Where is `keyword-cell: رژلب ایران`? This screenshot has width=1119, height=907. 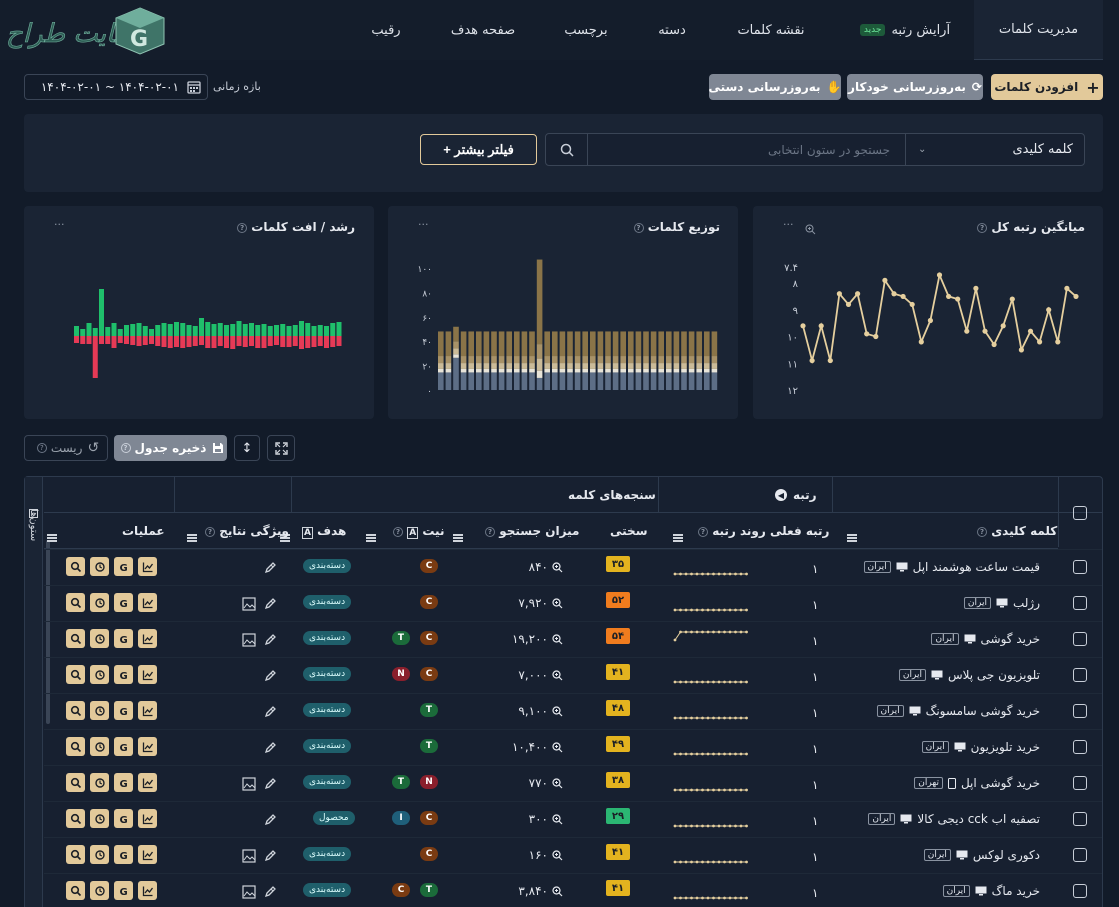 keyword-cell: رژلب ایران is located at coordinates (1001, 603).